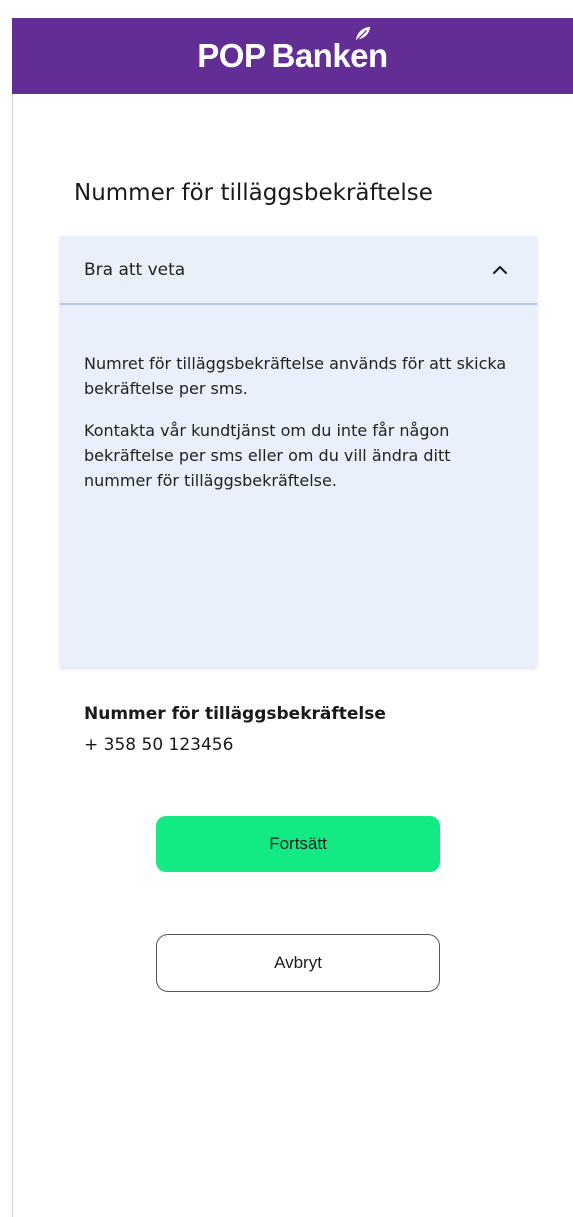  I want to click on app-header: POP Banken, so click(292, 56).